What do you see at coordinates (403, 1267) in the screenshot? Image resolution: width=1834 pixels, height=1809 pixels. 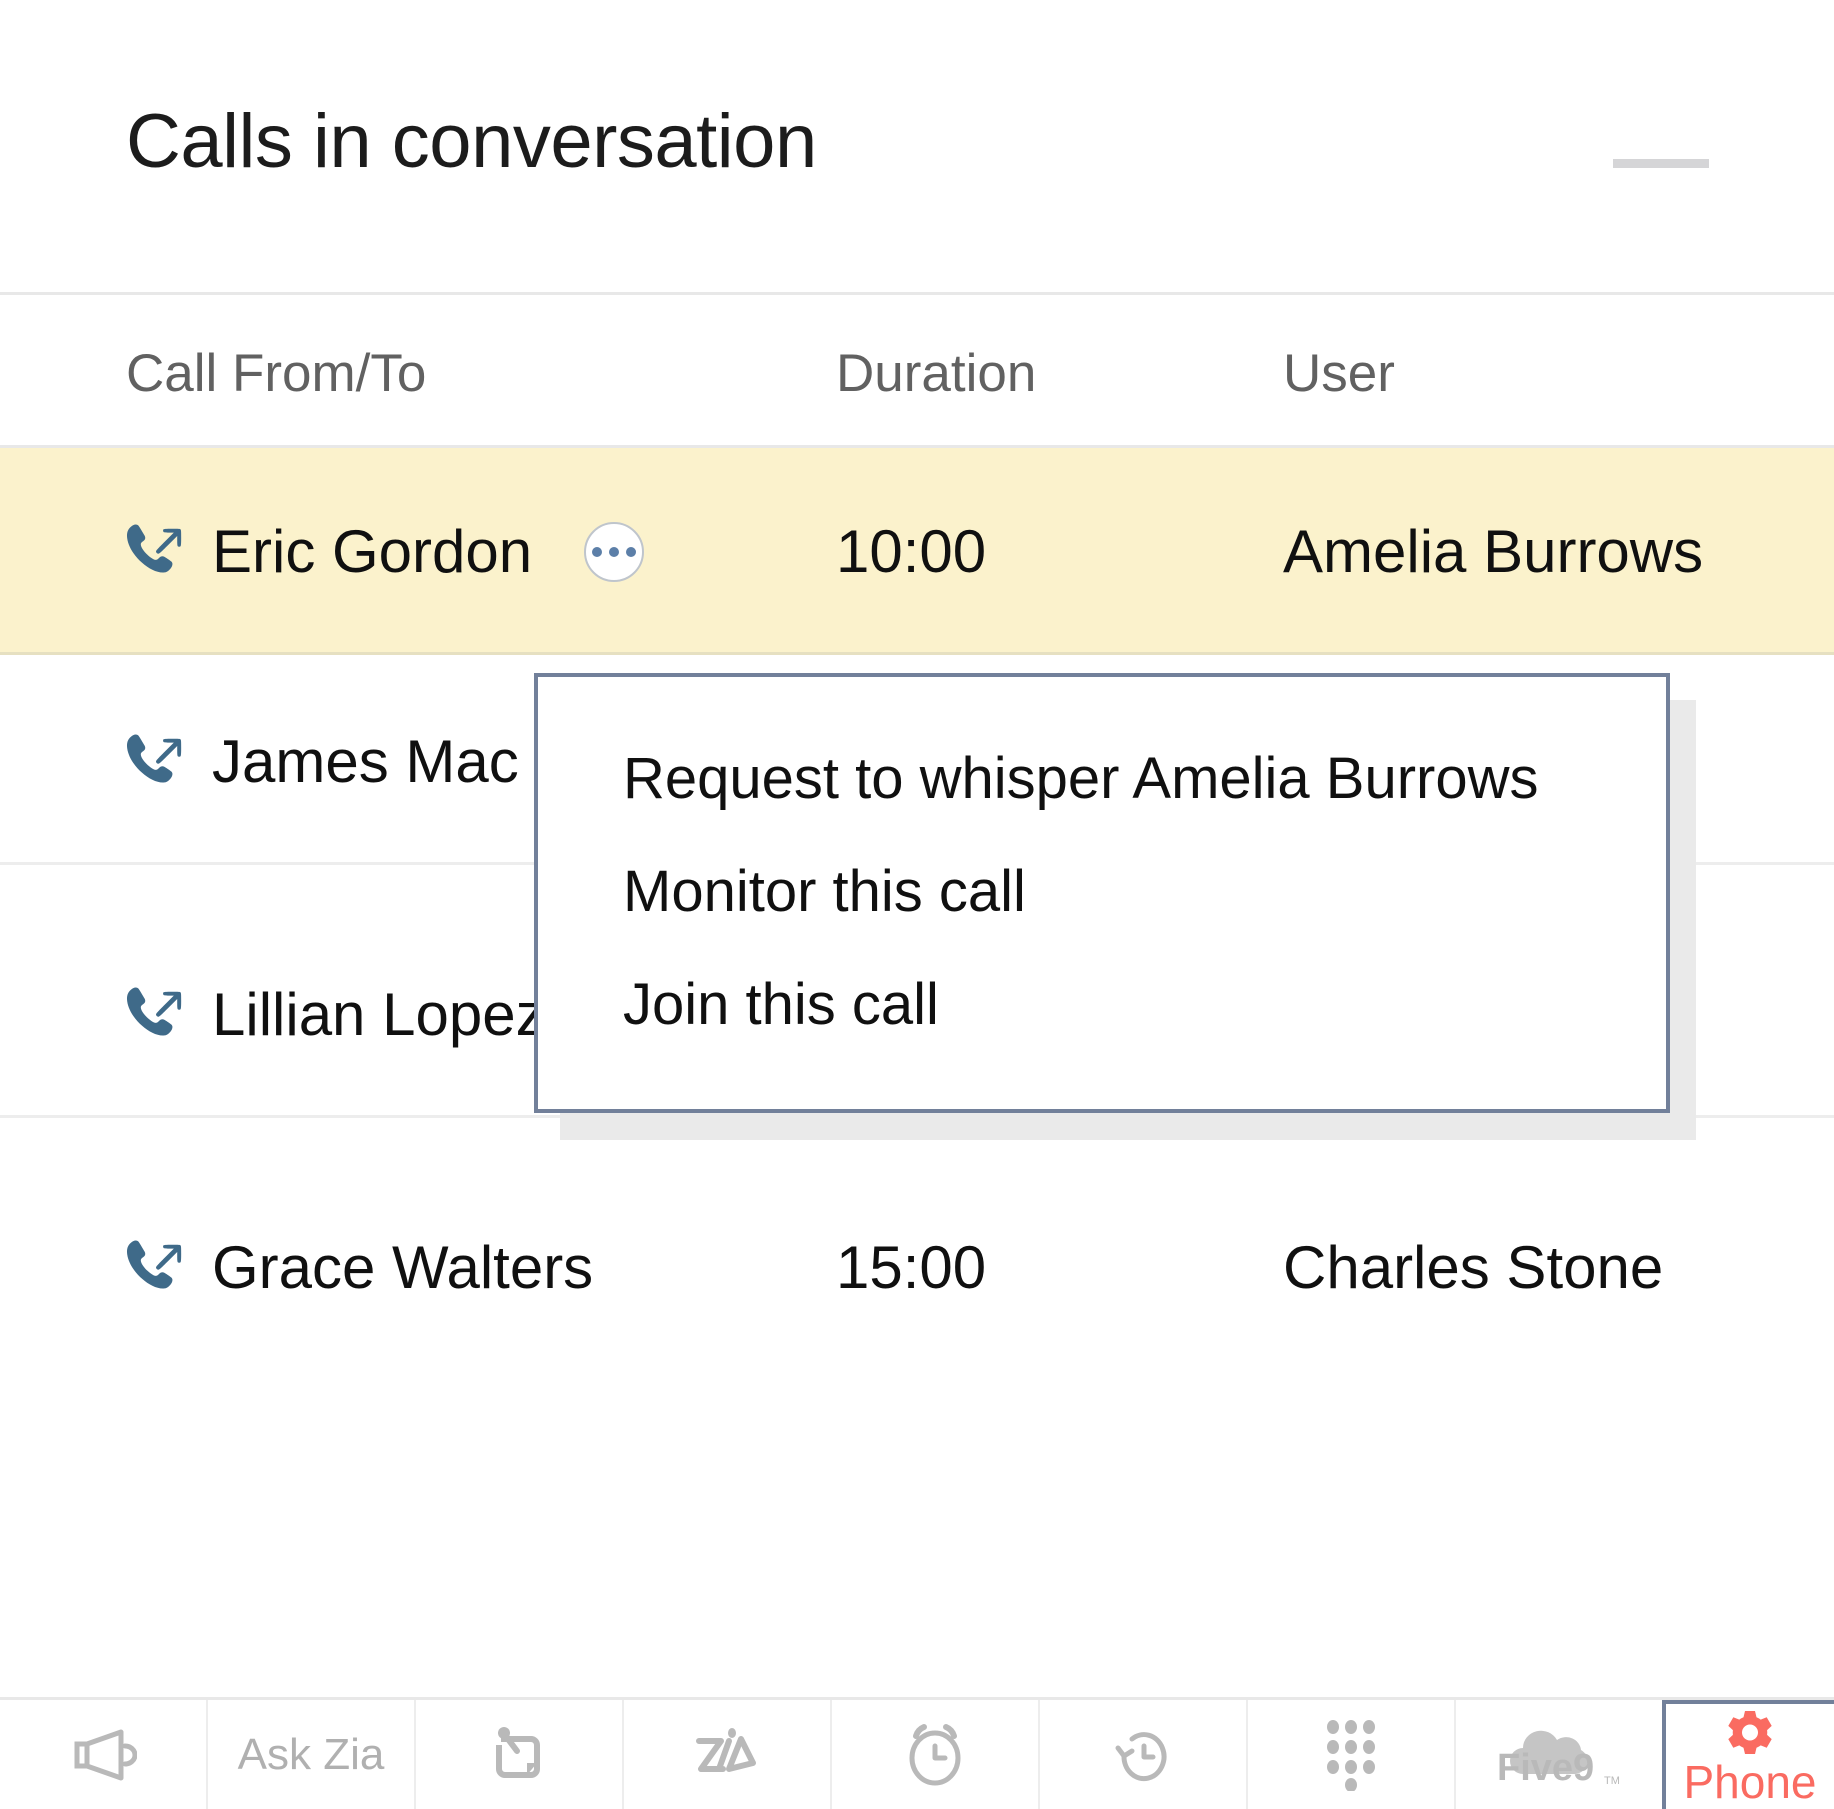 I see `call-contact-name: Grace Walters` at bounding box center [403, 1267].